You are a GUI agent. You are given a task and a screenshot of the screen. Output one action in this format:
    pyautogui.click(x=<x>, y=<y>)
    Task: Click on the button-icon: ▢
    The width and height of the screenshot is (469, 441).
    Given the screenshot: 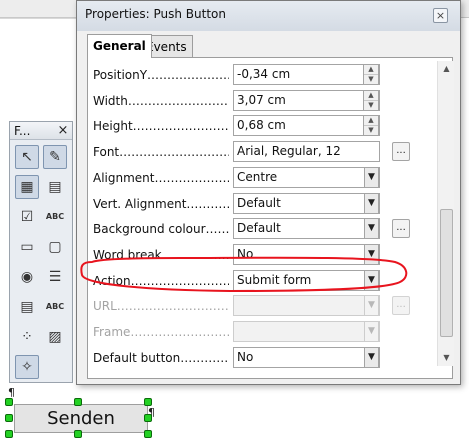 What is the action you would take?
    pyautogui.click(x=55, y=247)
    